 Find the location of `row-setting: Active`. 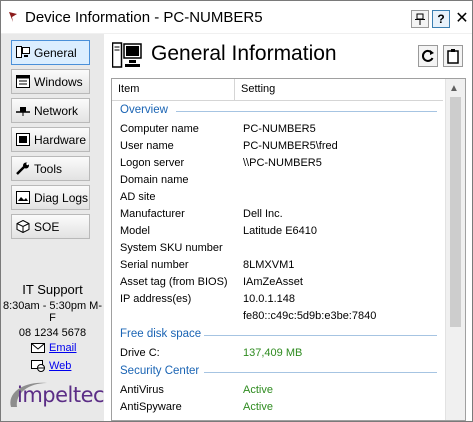

row-setting: Active is located at coordinates (258, 407).